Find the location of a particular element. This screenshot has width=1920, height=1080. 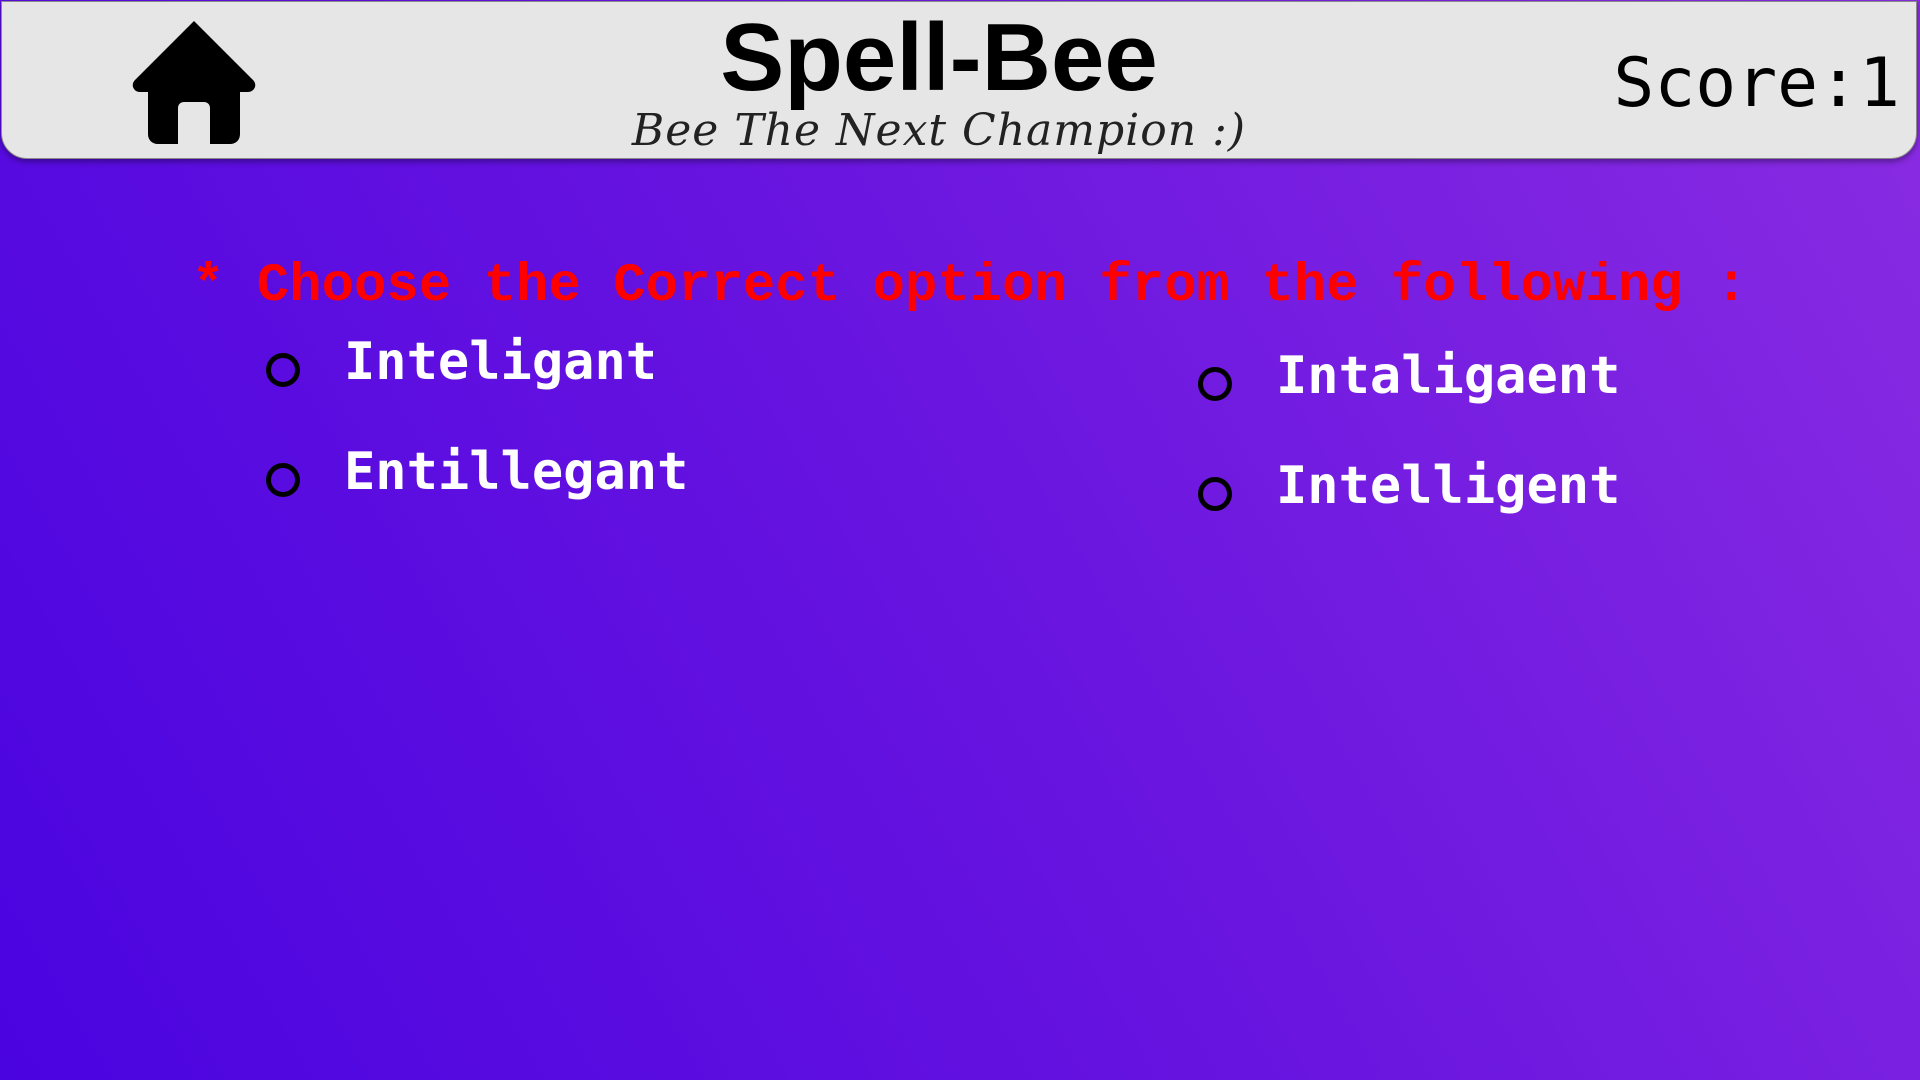

option-inteligant: Inteligant is located at coordinates (461, 362).